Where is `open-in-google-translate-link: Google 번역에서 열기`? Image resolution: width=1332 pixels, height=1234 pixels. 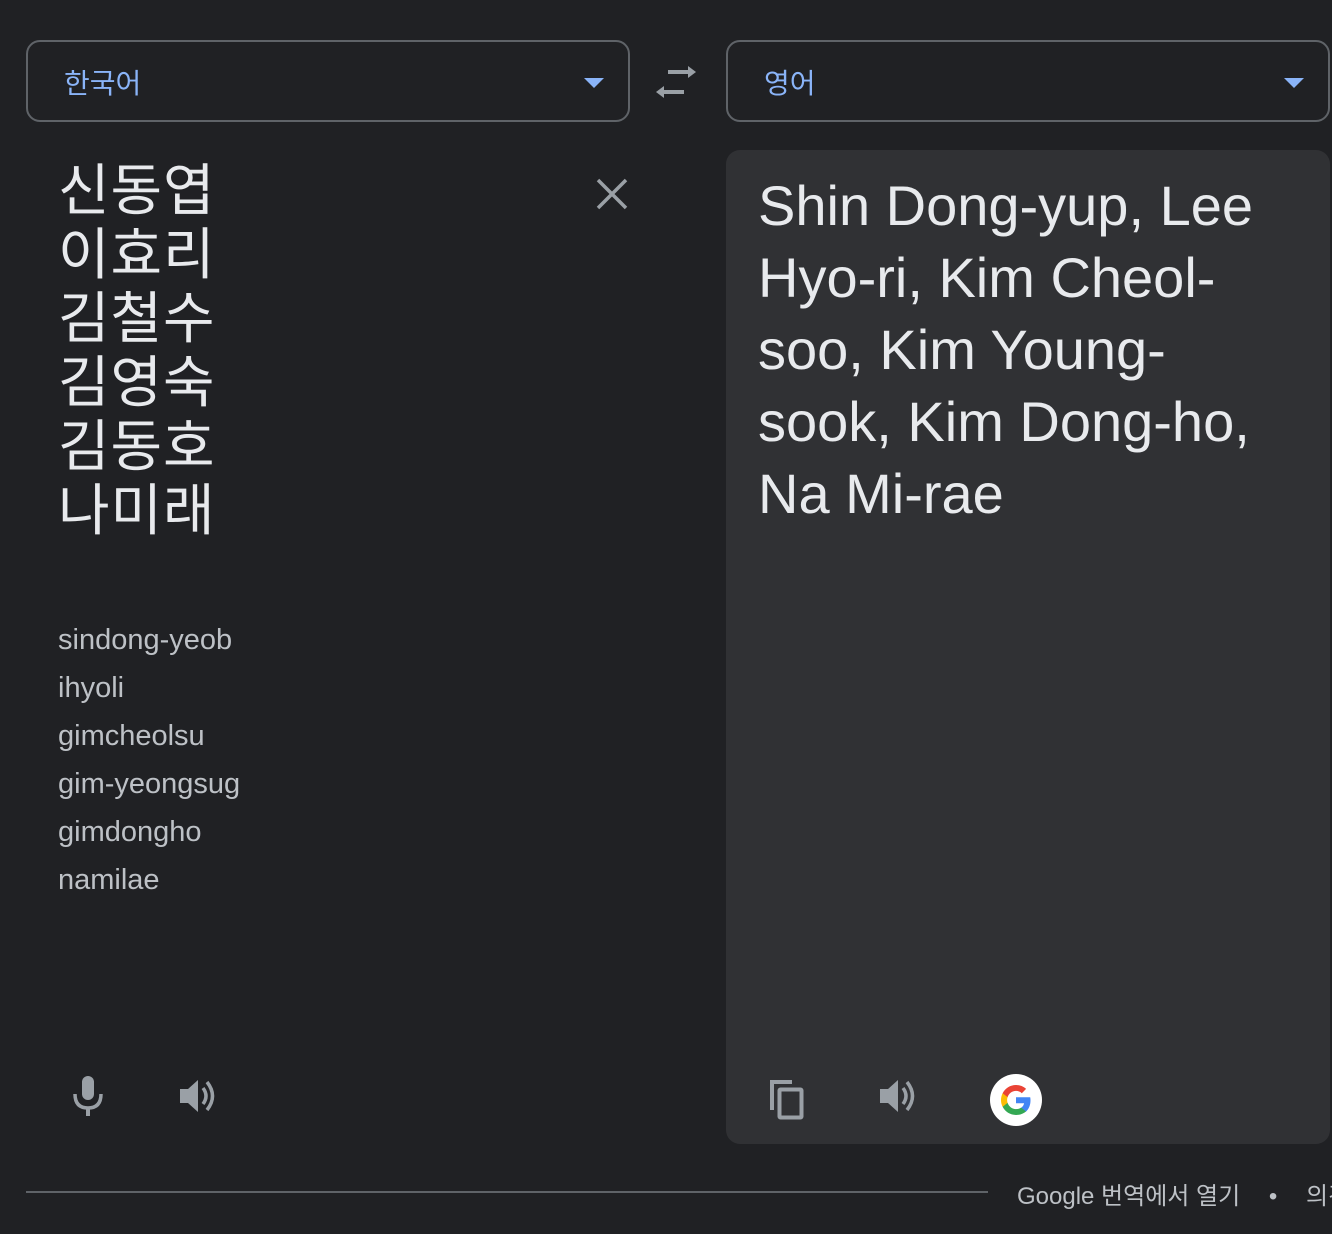 open-in-google-translate-link: Google 번역에서 열기 is located at coordinates (1128, 1196).